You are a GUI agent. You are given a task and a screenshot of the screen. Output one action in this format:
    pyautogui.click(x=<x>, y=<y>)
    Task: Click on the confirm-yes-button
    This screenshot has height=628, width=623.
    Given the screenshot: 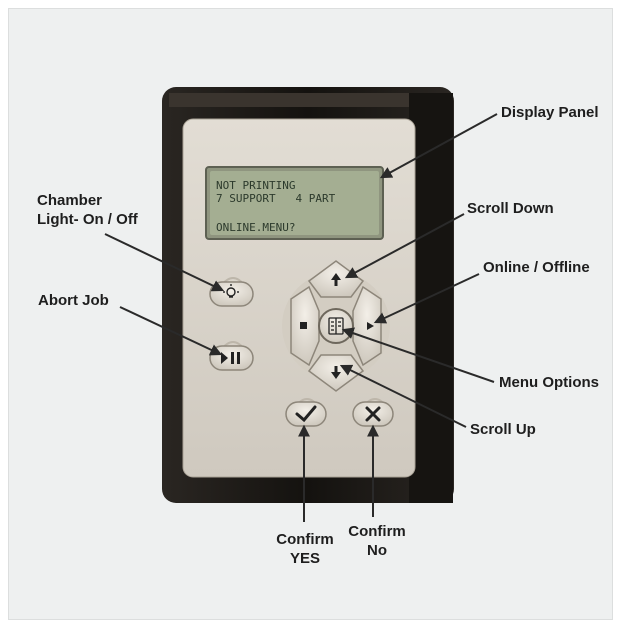 What is the action you would take?
    pyautogui.click(x=306, y=412)
    